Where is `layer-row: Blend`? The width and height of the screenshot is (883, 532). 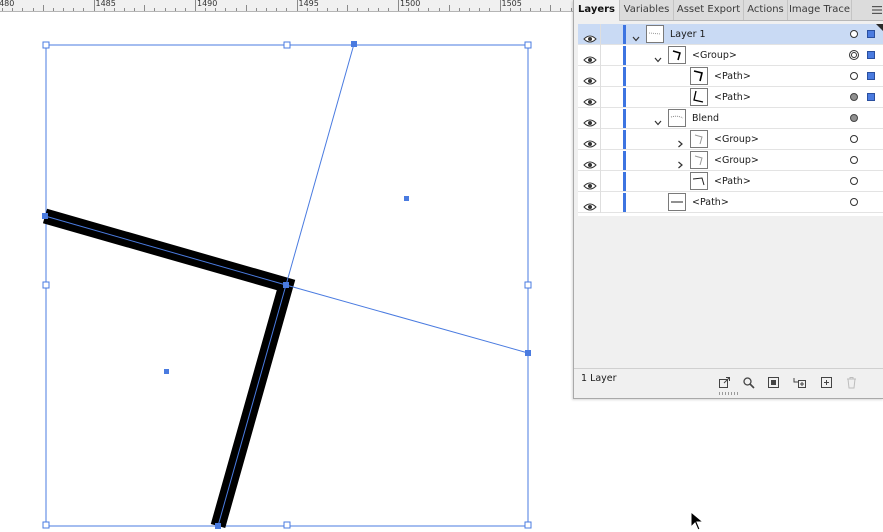
layer-row: Blend is located at coordinates (730, 118).